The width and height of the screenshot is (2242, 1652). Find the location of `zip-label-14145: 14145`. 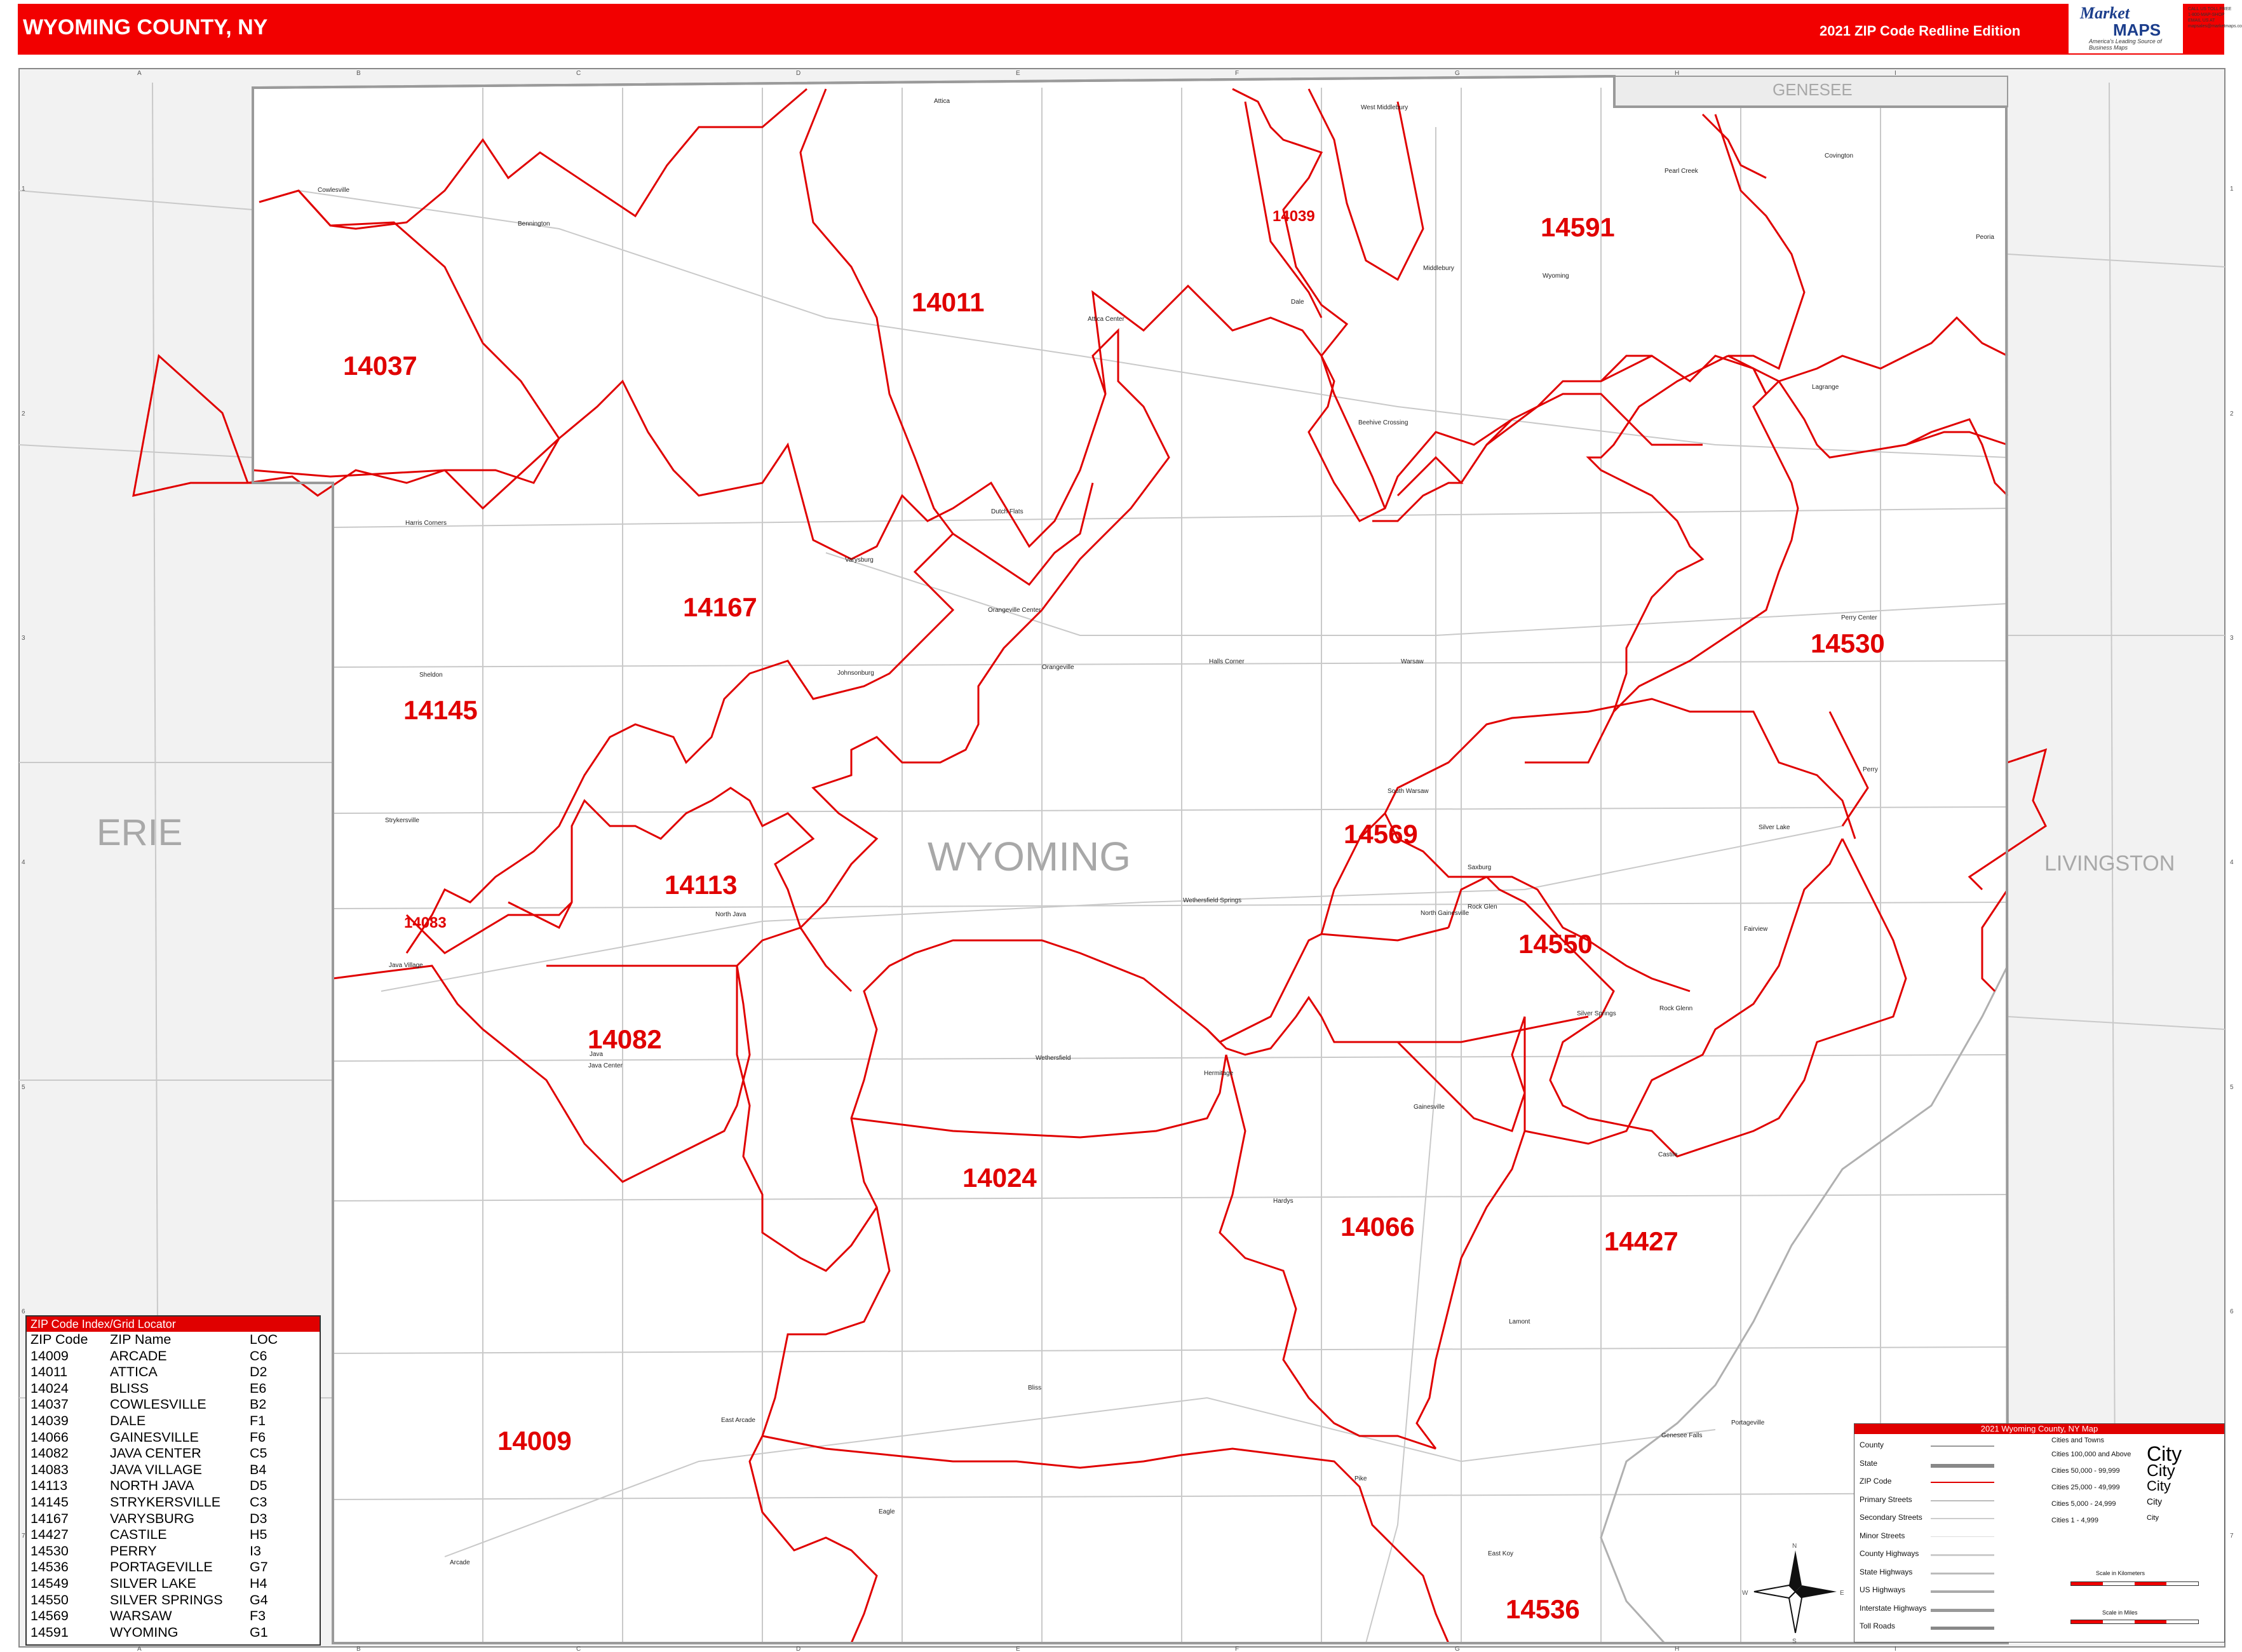

zip-label-14145: 14145 is located at coordinates (440, 710).